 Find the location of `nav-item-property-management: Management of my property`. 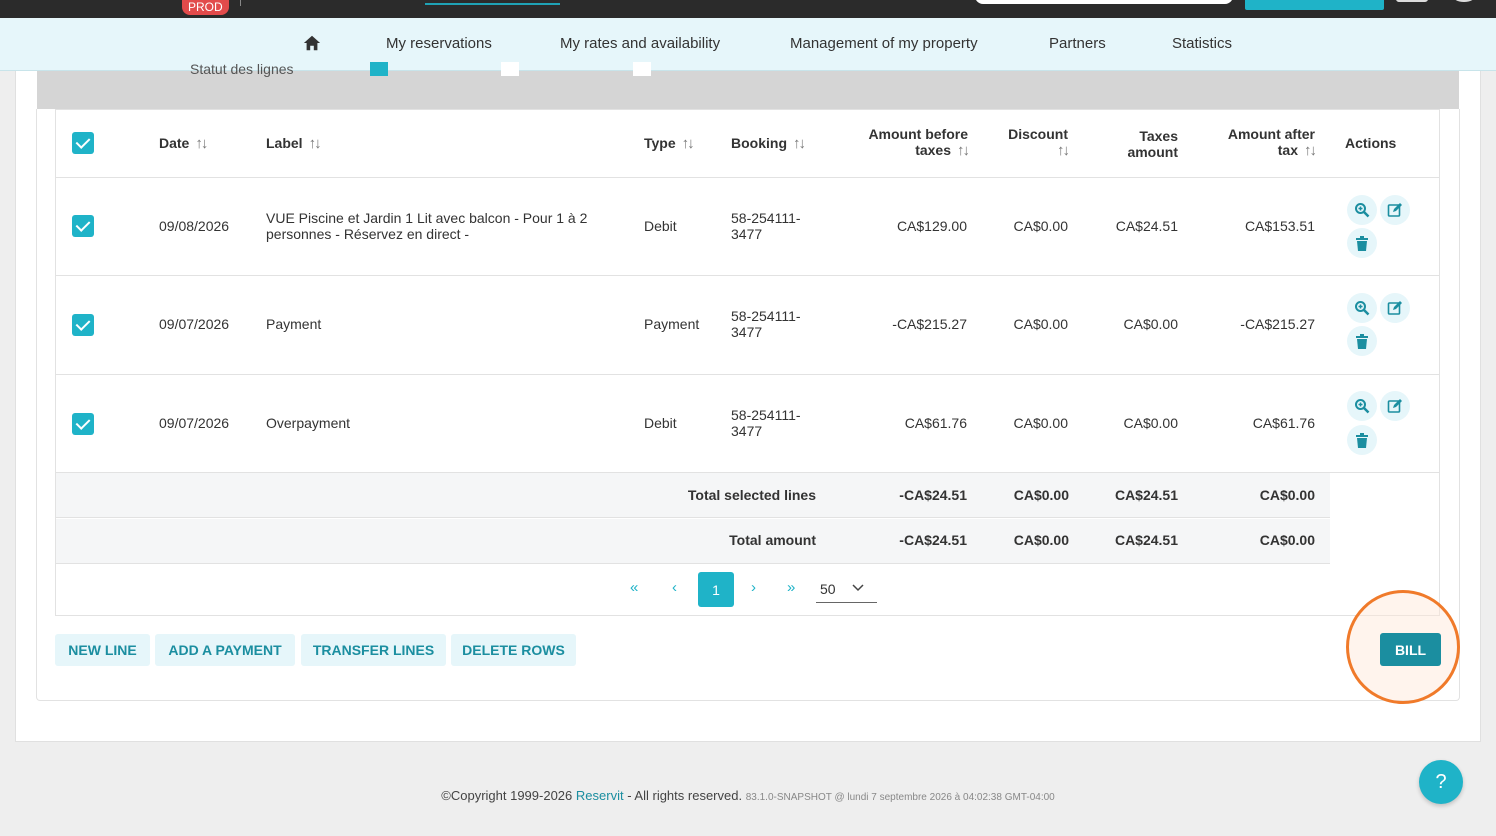

nav-item-property-management: Management of my property is located at coordinates (884, 43).